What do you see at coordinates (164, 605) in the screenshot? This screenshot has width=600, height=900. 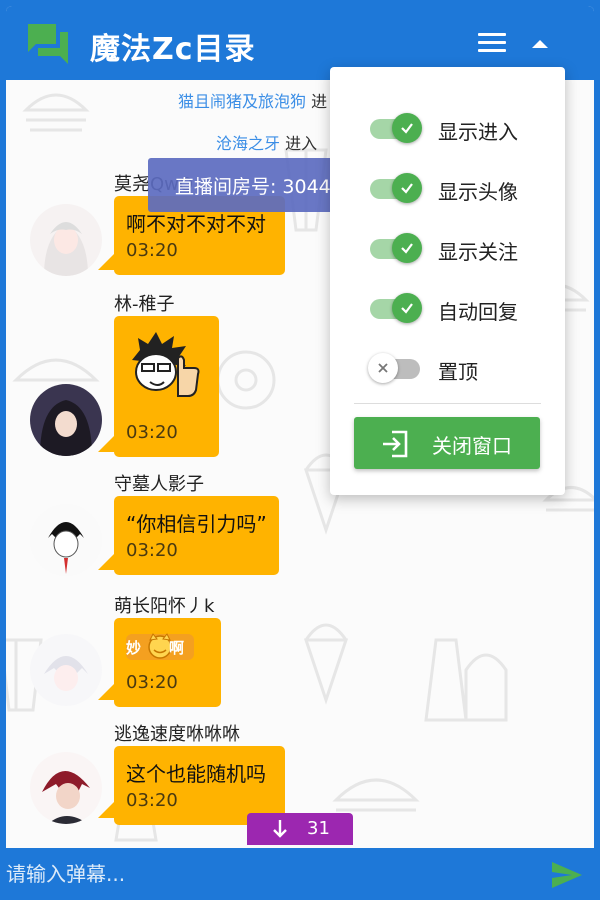 I see `message-username: 萌长阳怀丿k` at bounding box center [164, 605].